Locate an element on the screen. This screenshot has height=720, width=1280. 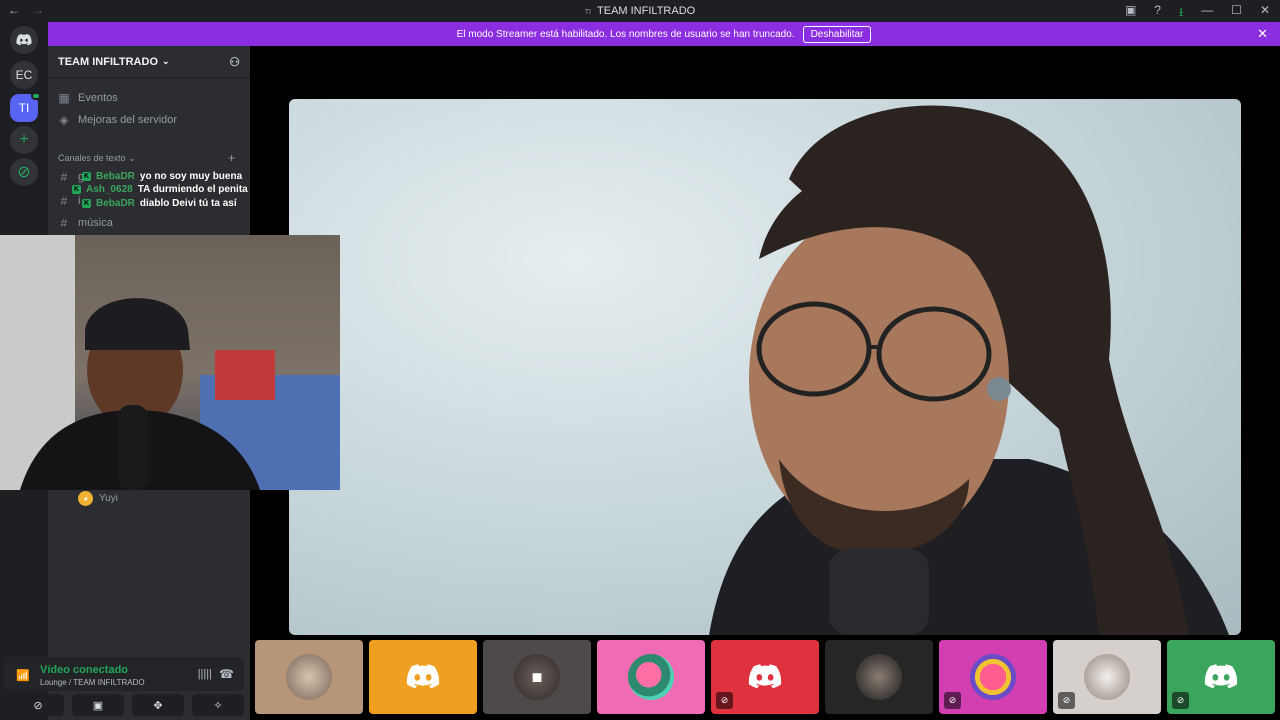
minimize-icon: — is located at coordinates (1207, 13).